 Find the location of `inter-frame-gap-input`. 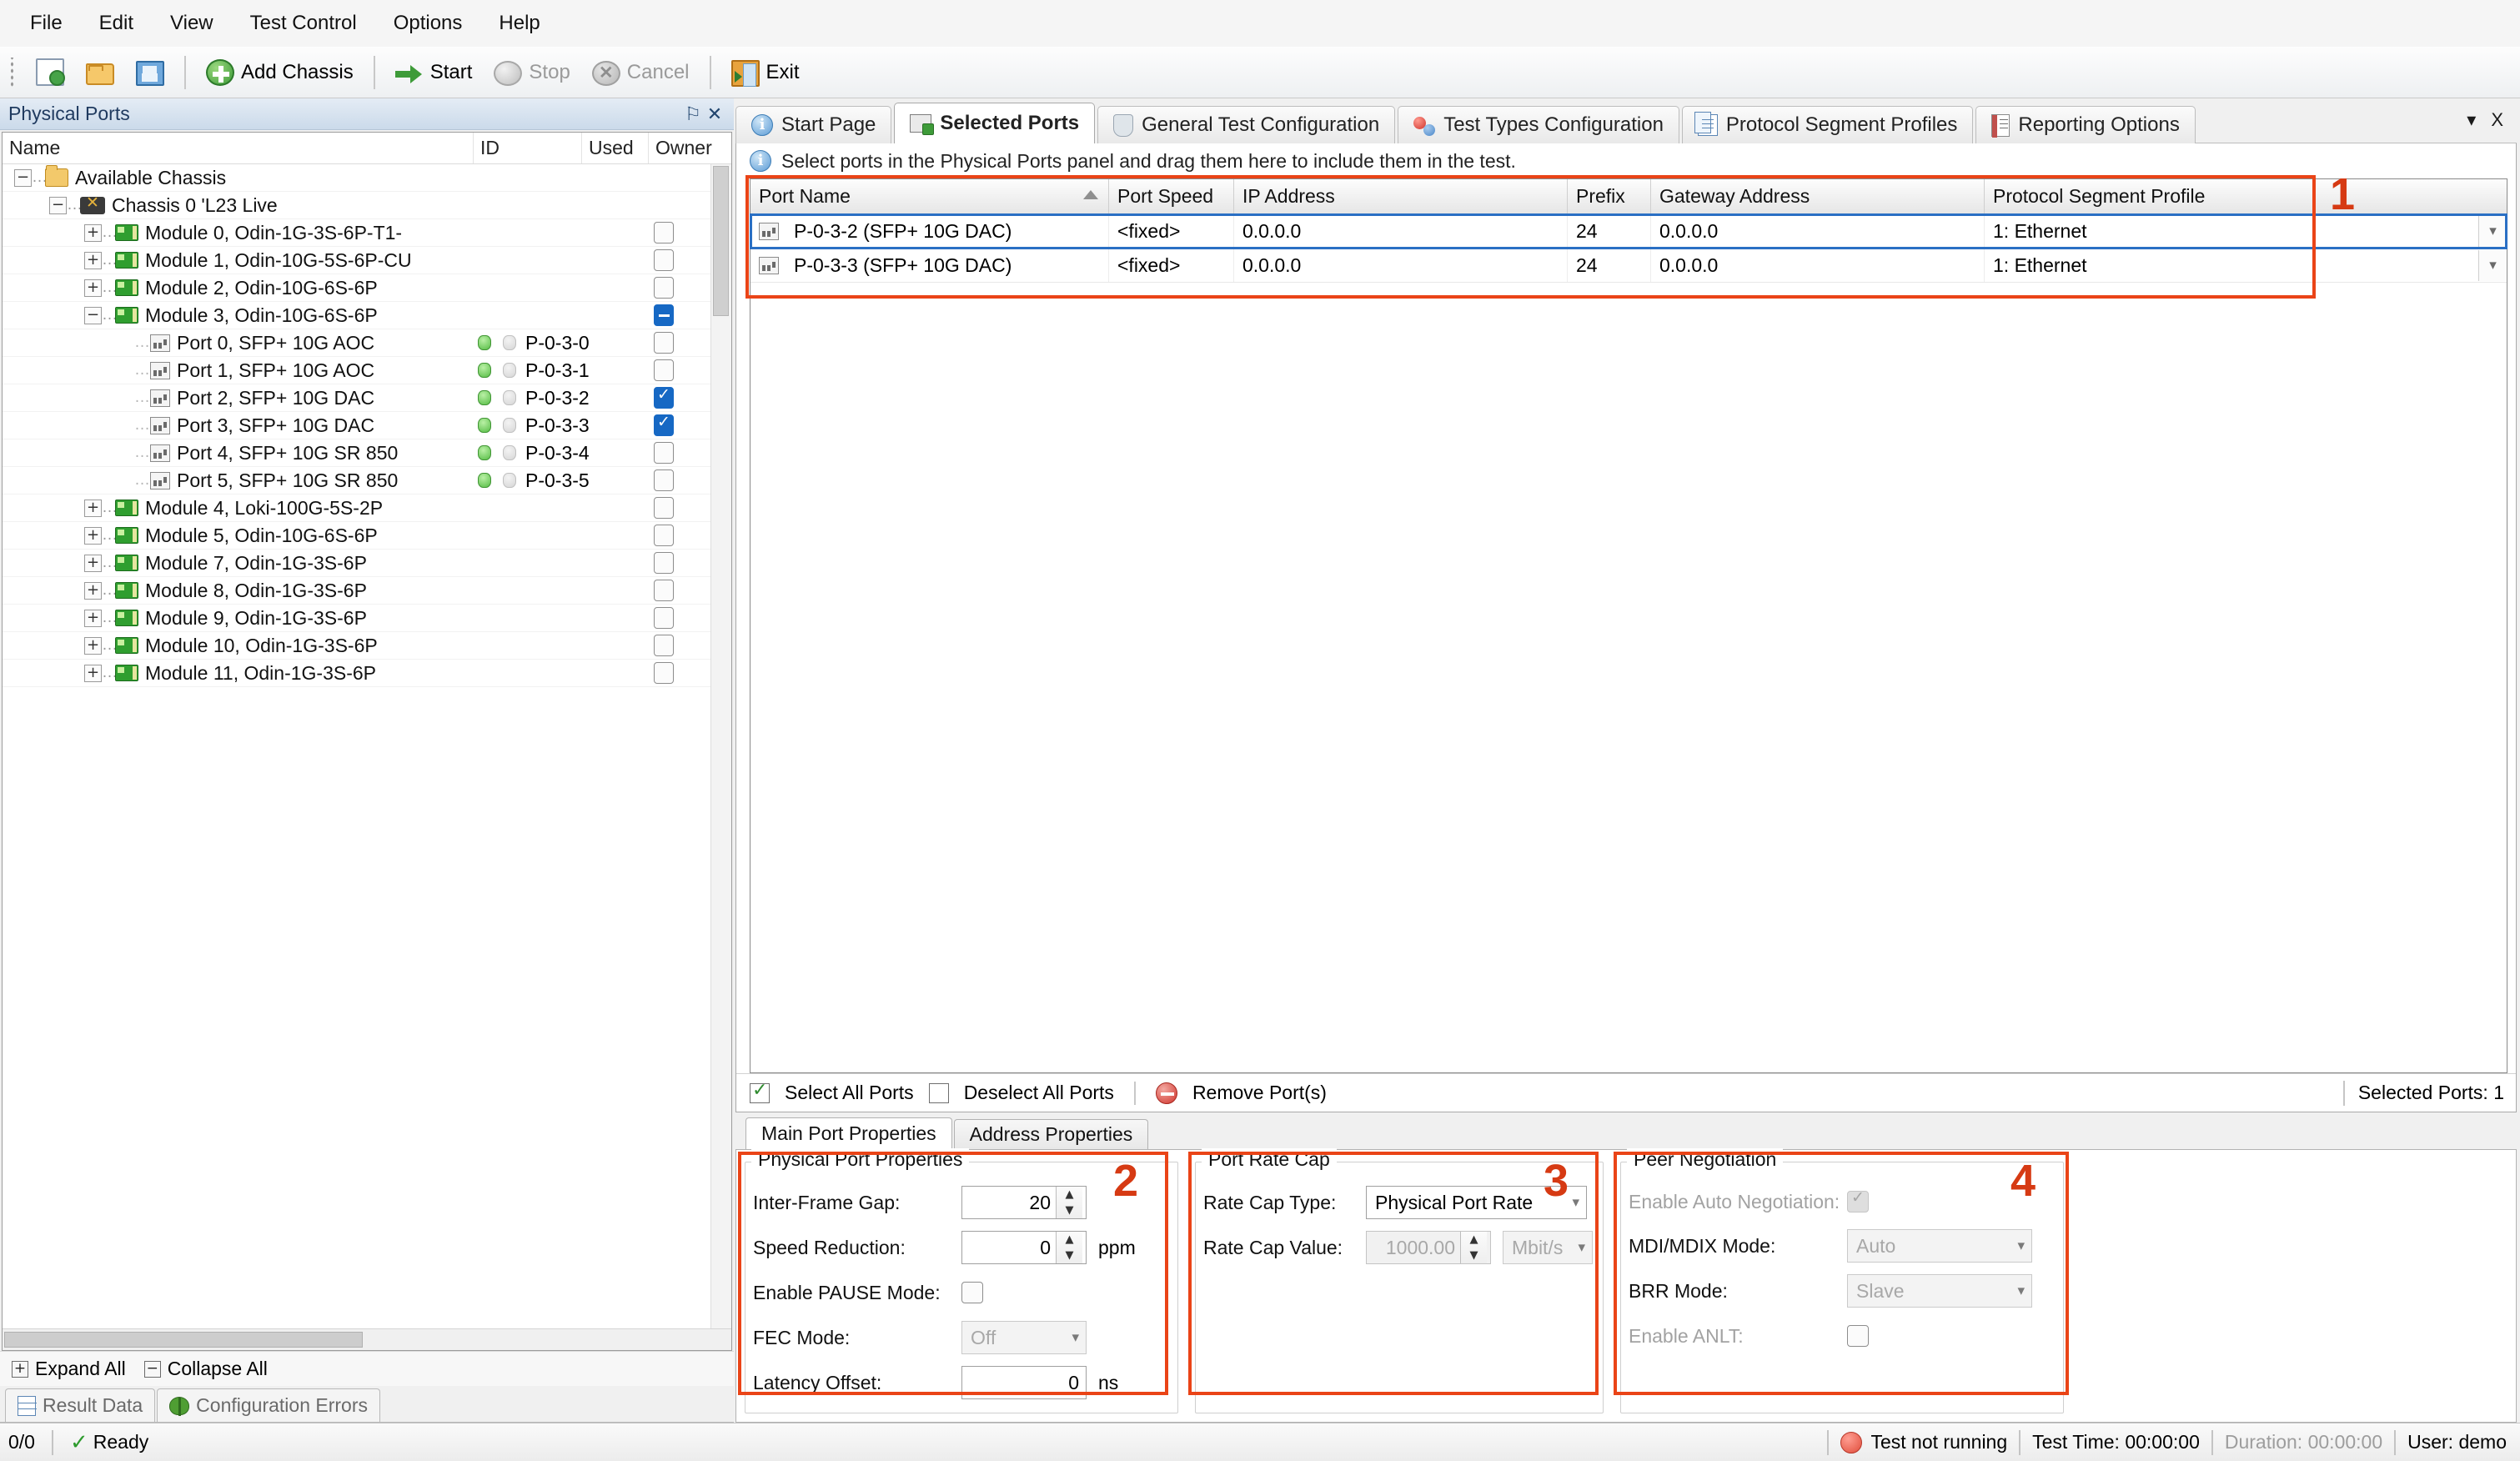

inter-frame-gap-input is located at coordinates (1009, 1202).